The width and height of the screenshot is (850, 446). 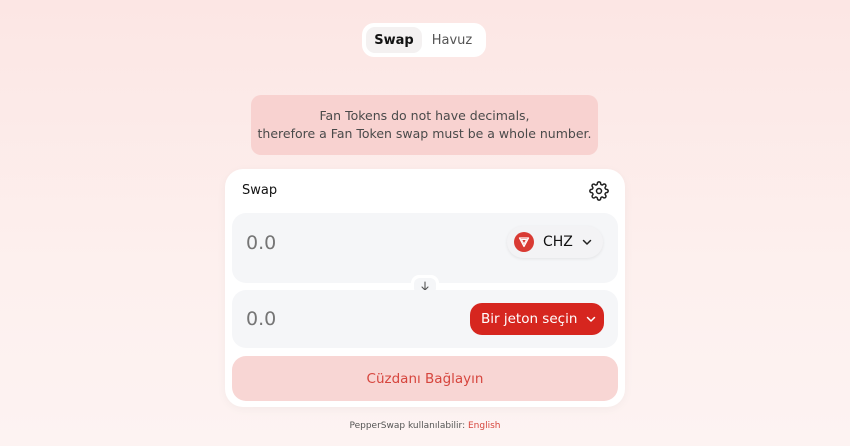 What do you see at coordinates (425, 248) in the screenshot?
I see `from-token-panel: CHZ` at bounding box center [425, 248].